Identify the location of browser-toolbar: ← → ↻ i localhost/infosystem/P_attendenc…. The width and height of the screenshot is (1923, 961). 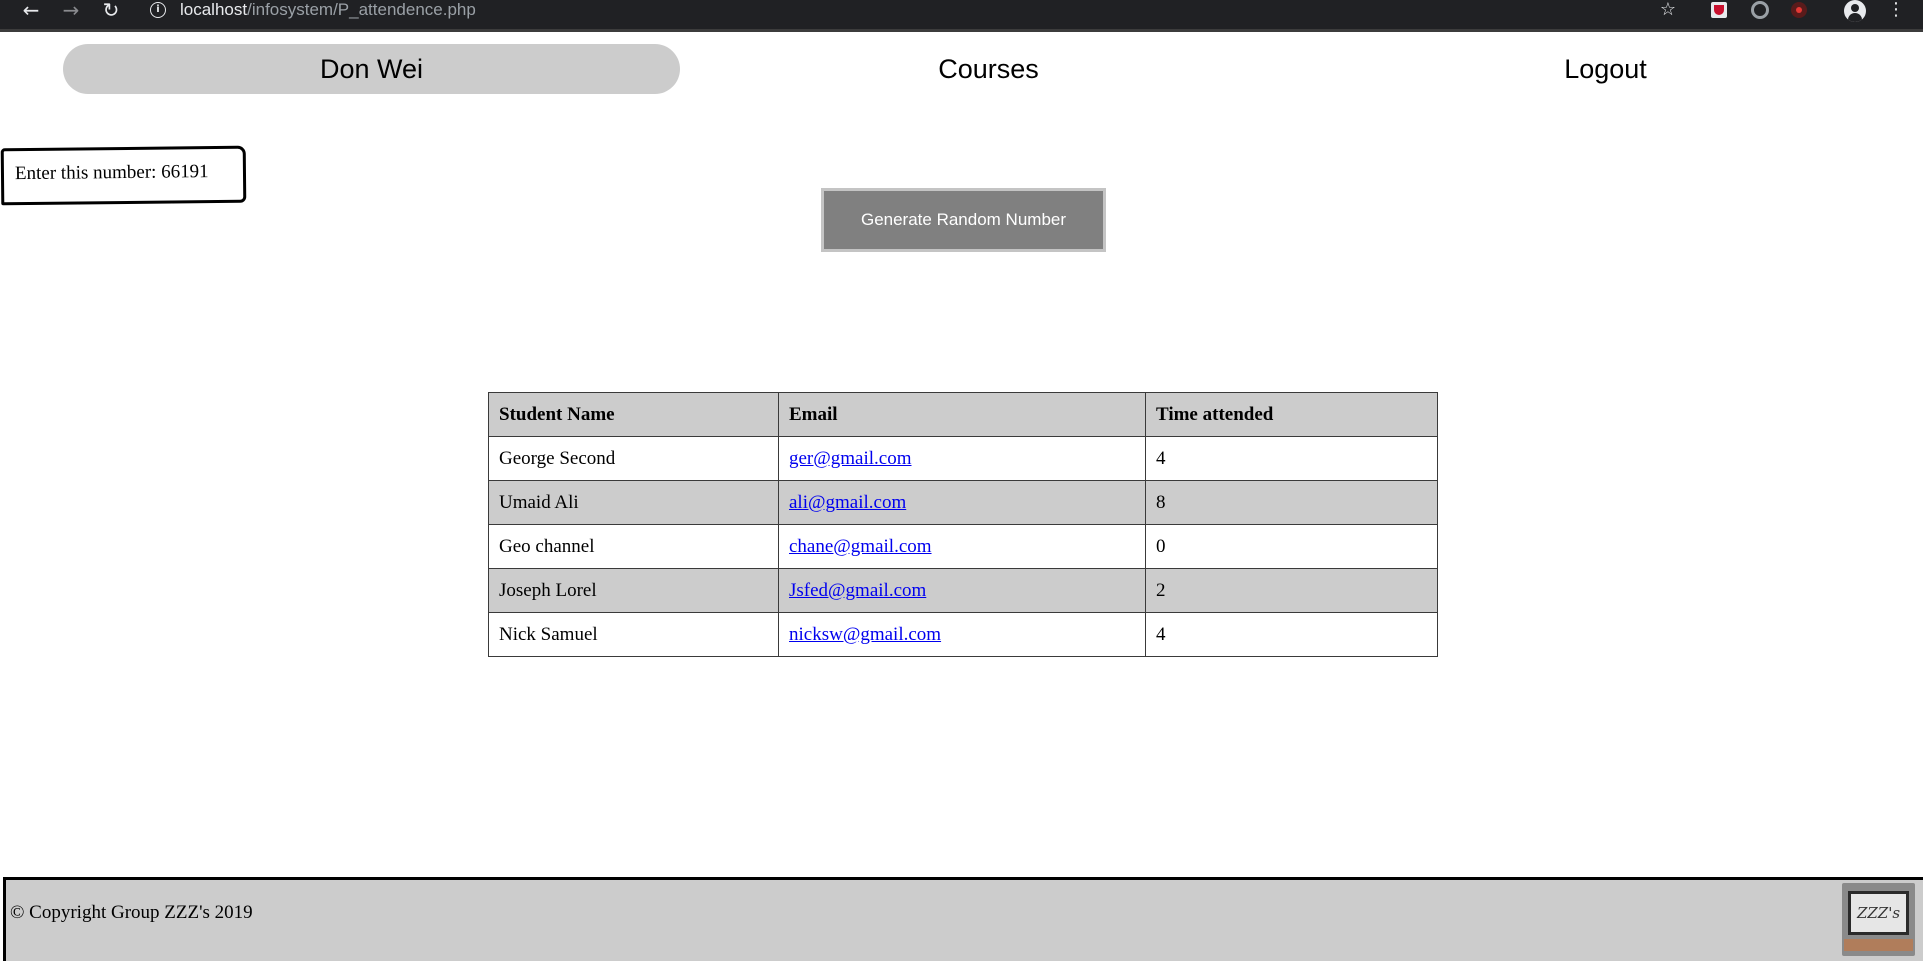
(961, 16).